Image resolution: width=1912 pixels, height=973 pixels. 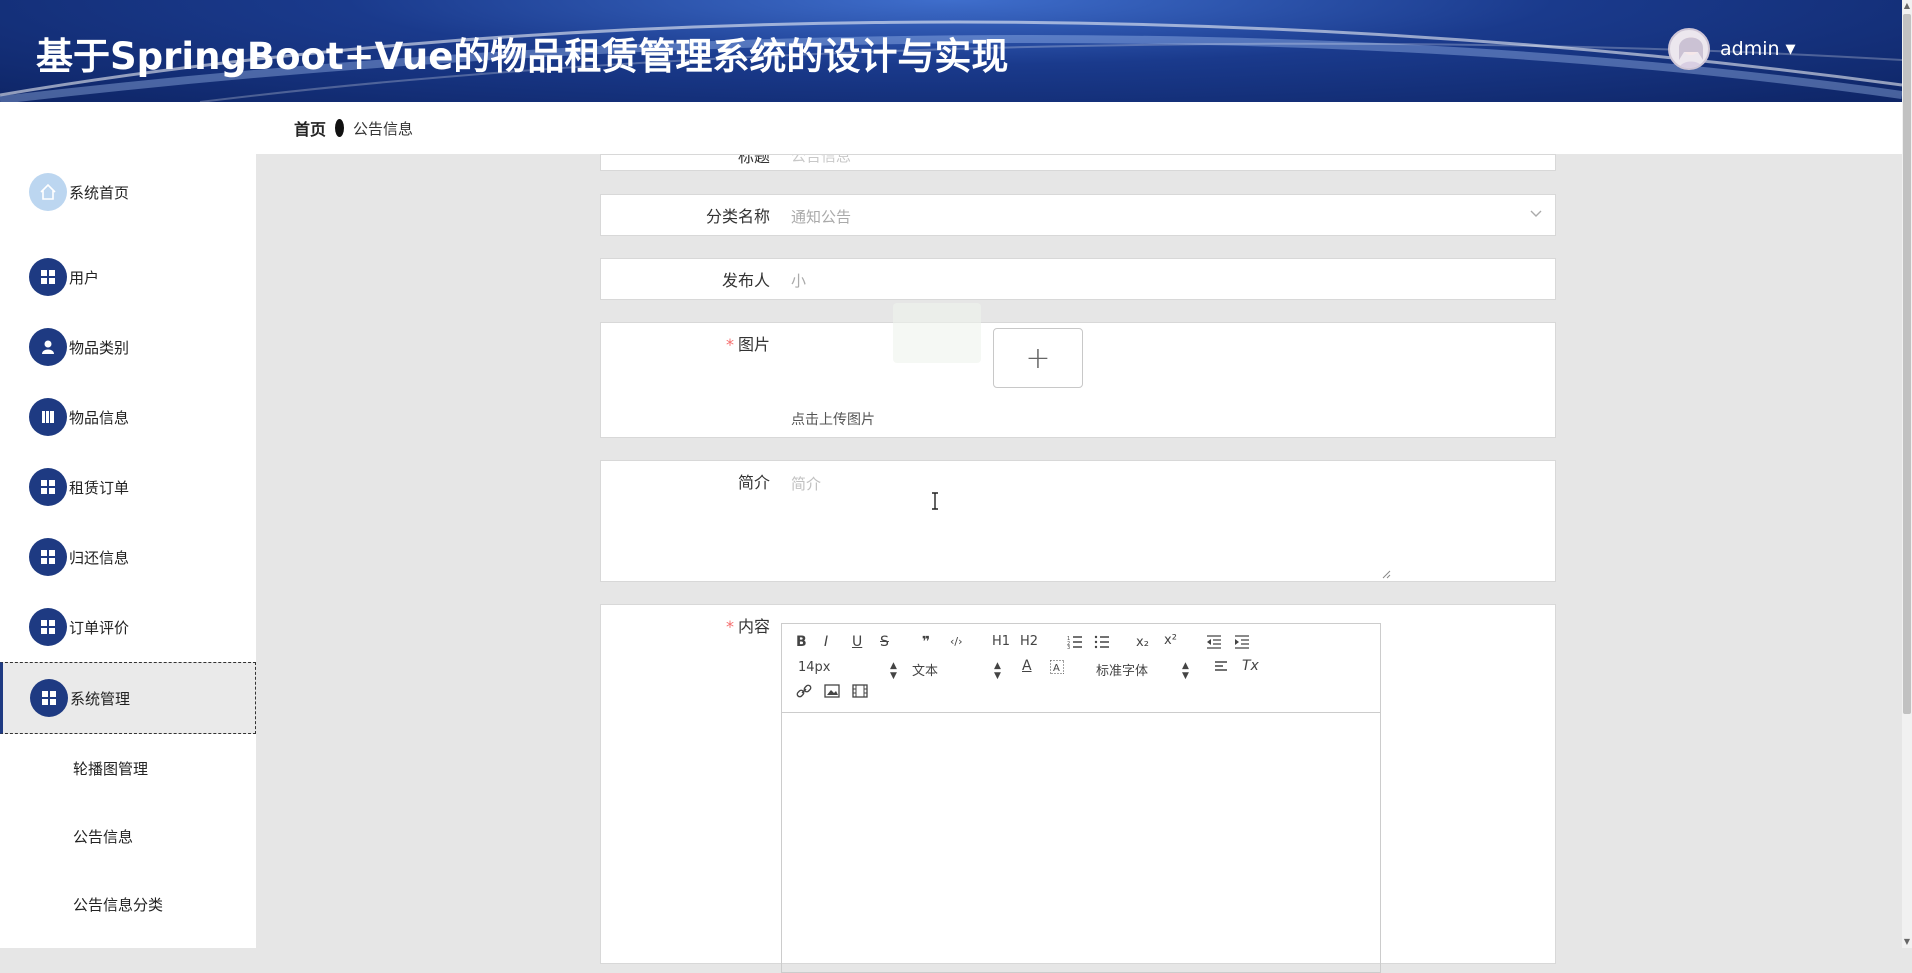 I want to click on align-icon, so click(x=1221, y=667).